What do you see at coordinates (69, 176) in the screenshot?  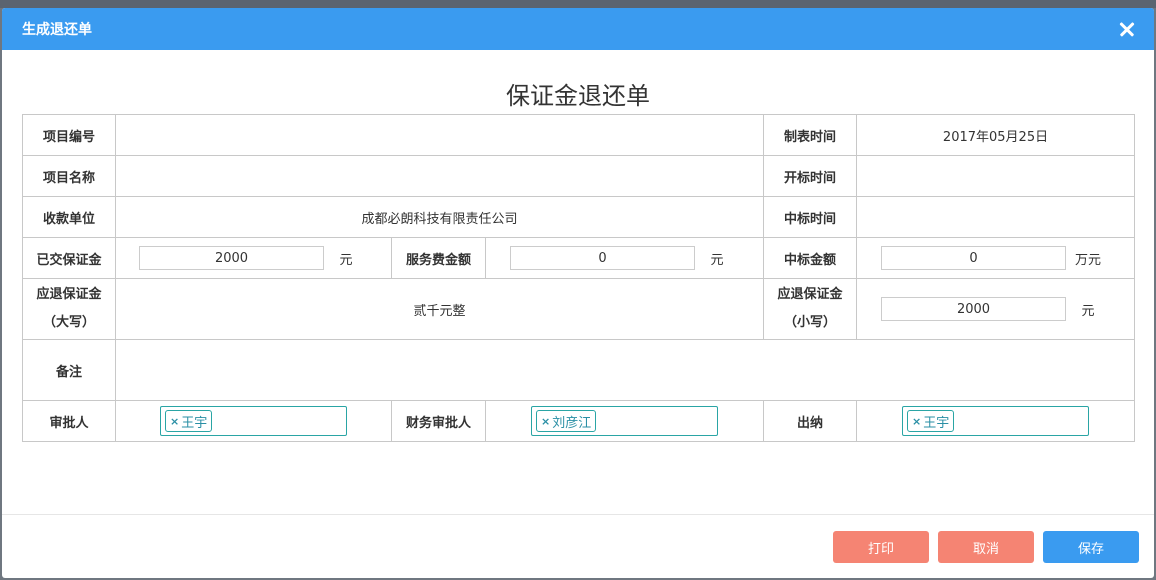 I see `project-name-label: 项目名称` at bounding box center [69, 176].